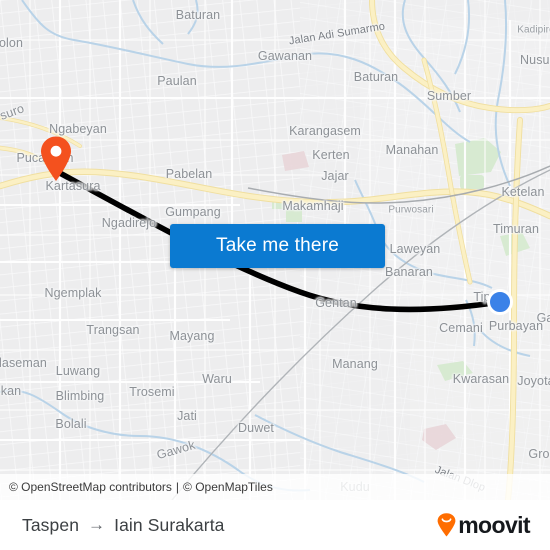 This screenshot has width=550, height=550. I want to click on moovit-pin-icon, so click(446, 525).